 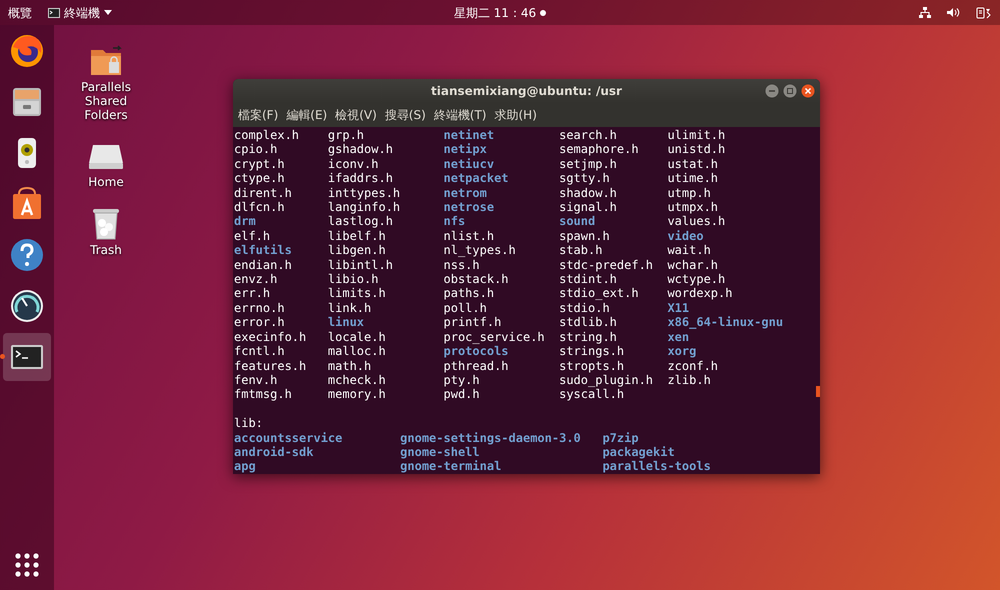 I want to click on directory-name: gnome-terminal, so click(x=451, y=466).